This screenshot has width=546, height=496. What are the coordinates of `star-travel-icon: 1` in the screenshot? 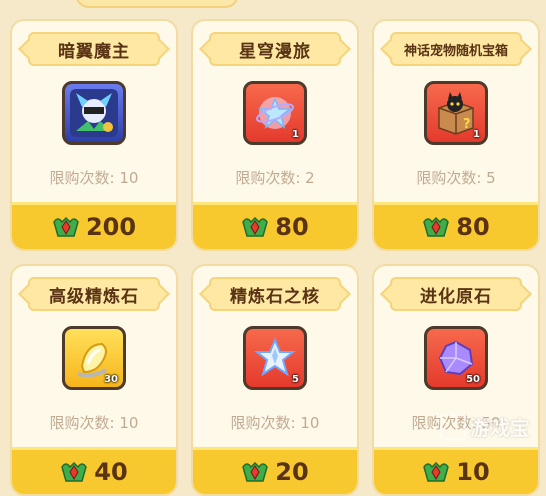 It's located at (275, 113).